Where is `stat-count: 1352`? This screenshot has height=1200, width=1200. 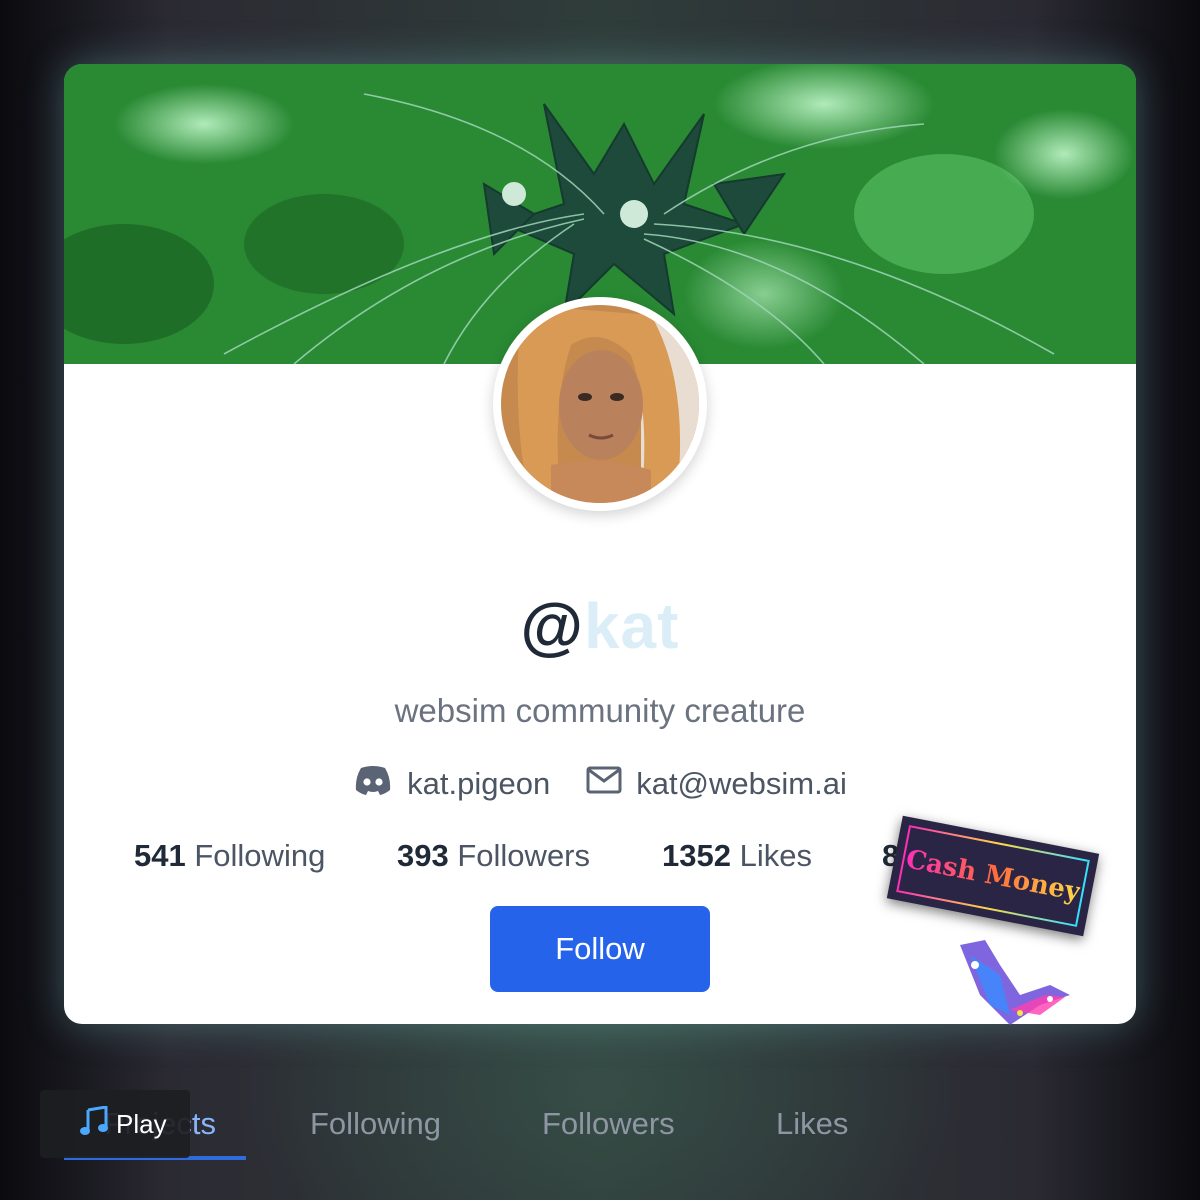 stat-count: 1352 is located at coordinates (696, 855).